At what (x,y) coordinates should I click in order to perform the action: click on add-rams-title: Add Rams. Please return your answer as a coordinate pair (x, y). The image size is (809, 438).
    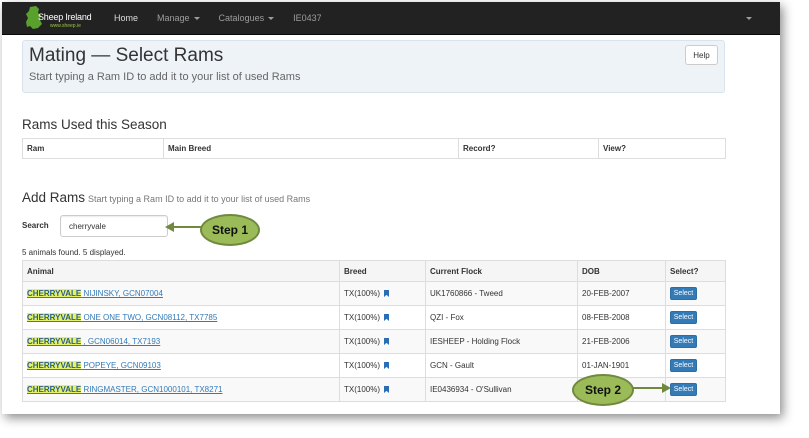
    Looking at the image, I should click on (54, 197).